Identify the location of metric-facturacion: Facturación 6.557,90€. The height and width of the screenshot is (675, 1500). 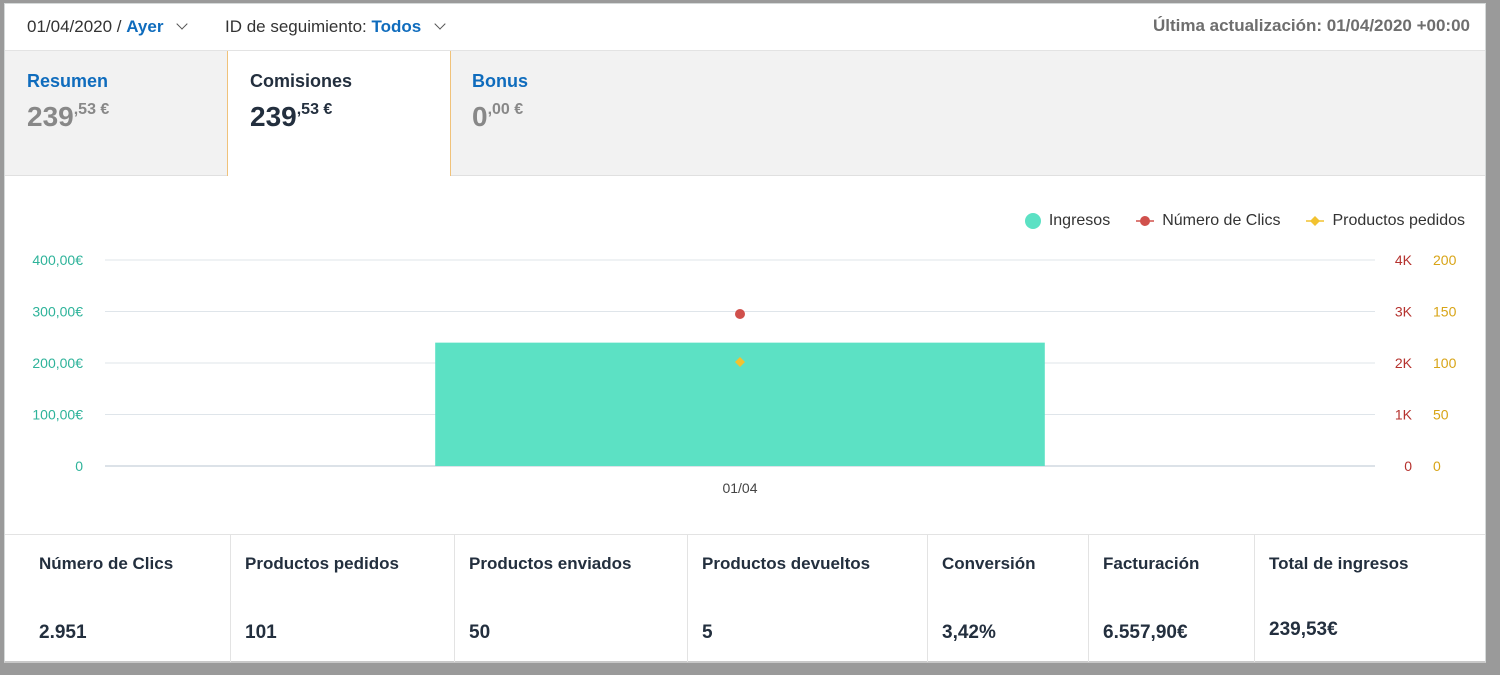
(1172, 598).